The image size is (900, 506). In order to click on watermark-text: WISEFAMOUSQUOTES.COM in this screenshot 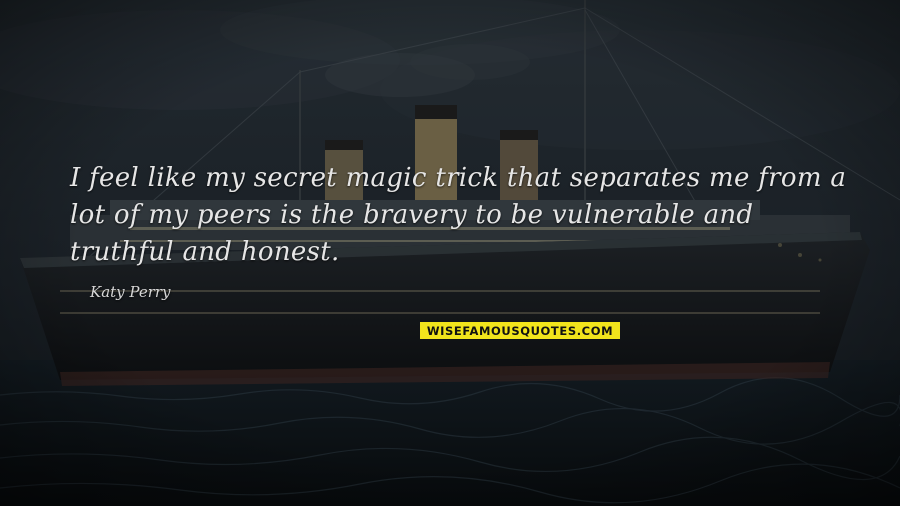, I will do `click(520, 330)`.